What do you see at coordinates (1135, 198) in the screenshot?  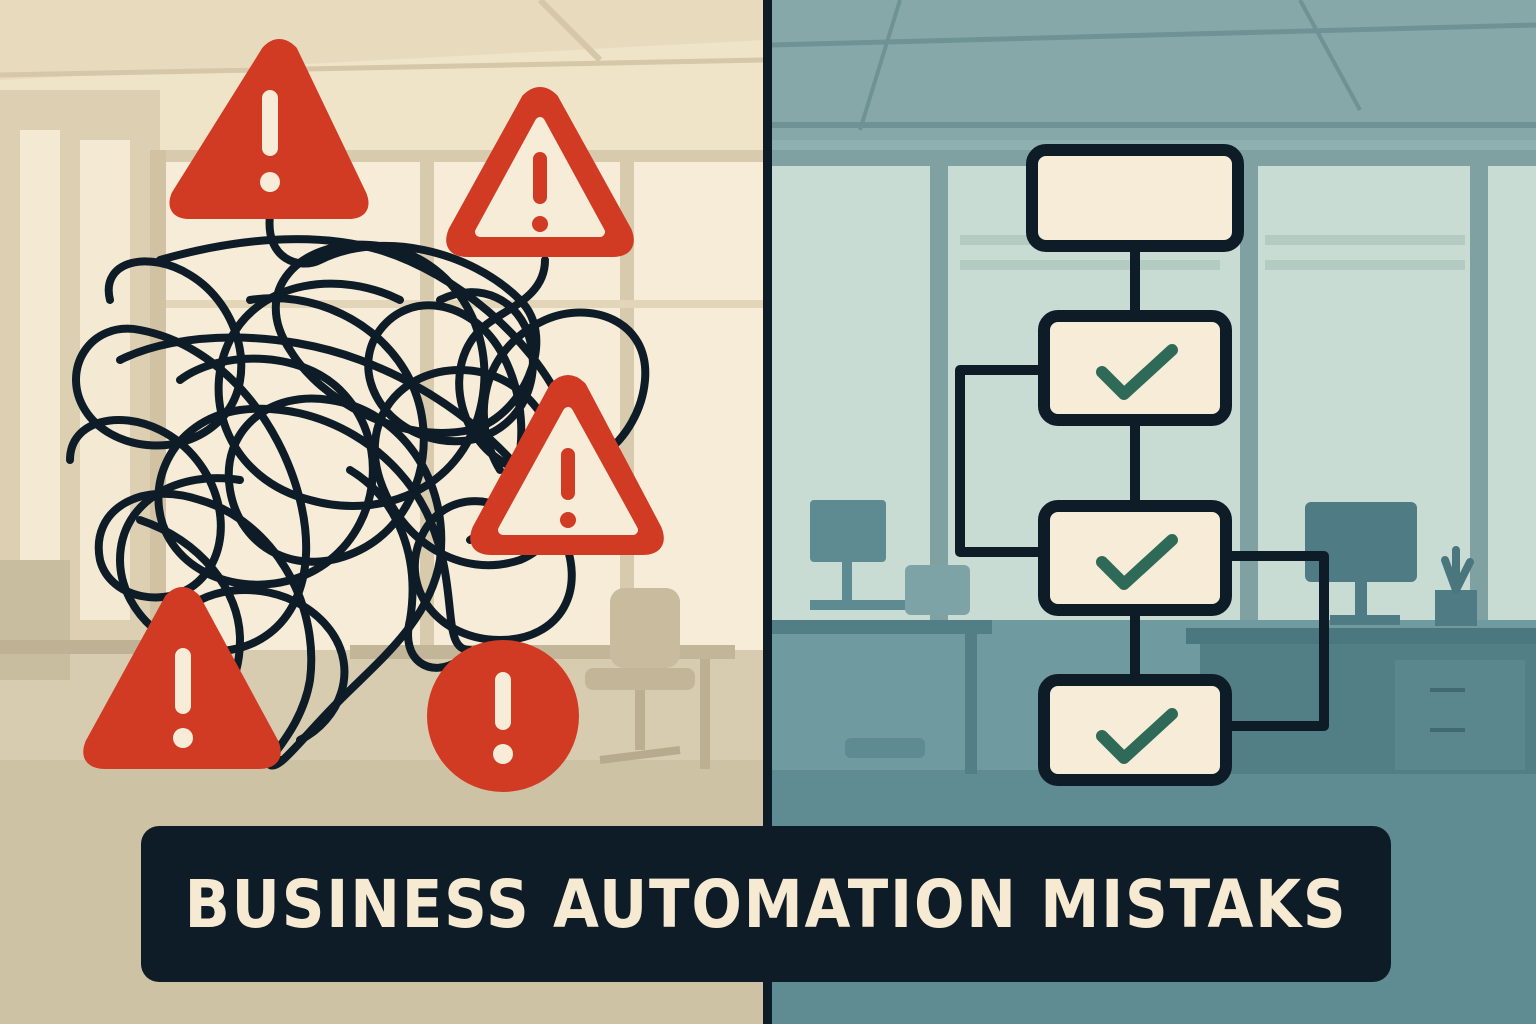 I see `flowchart-start-box` at bounding box center [1135, 198].